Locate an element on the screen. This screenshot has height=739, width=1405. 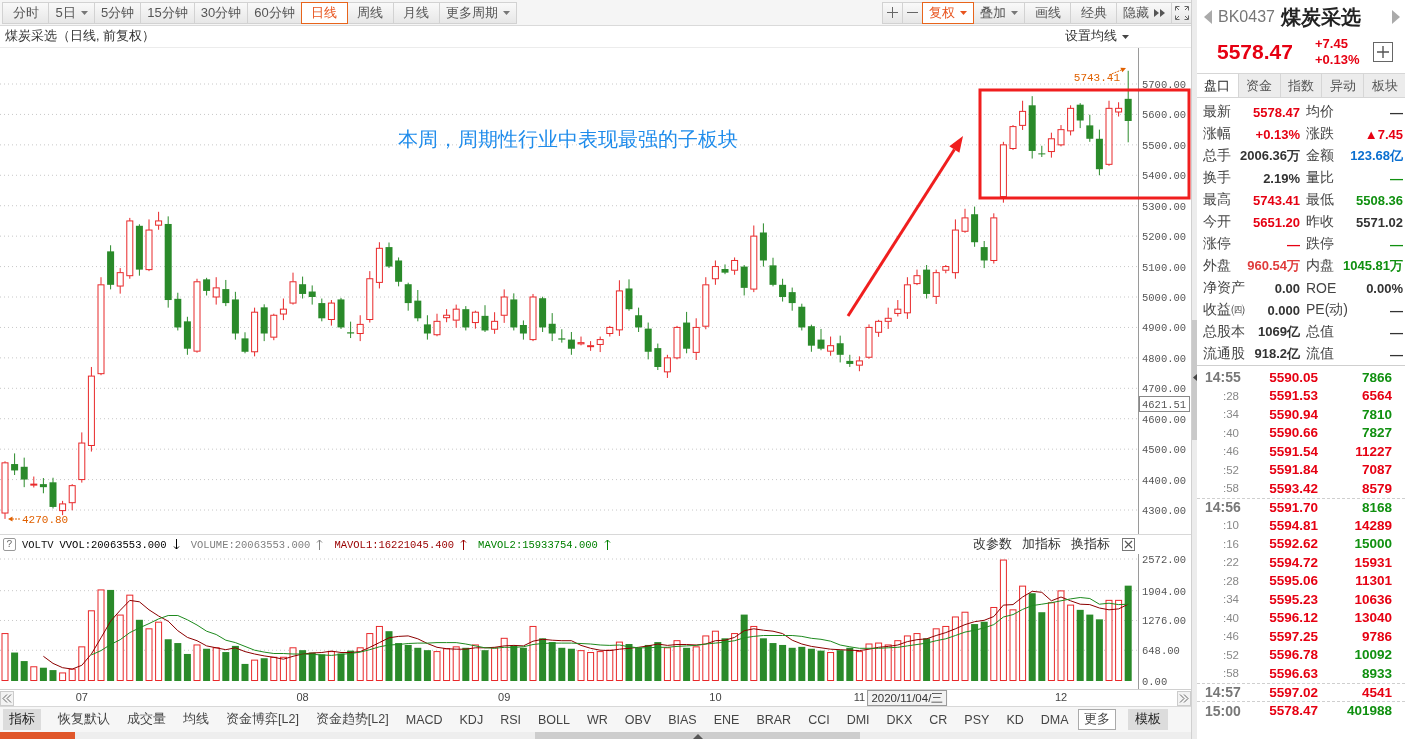
toolbar-button: 叠加 is located at coordinates (999, 12).